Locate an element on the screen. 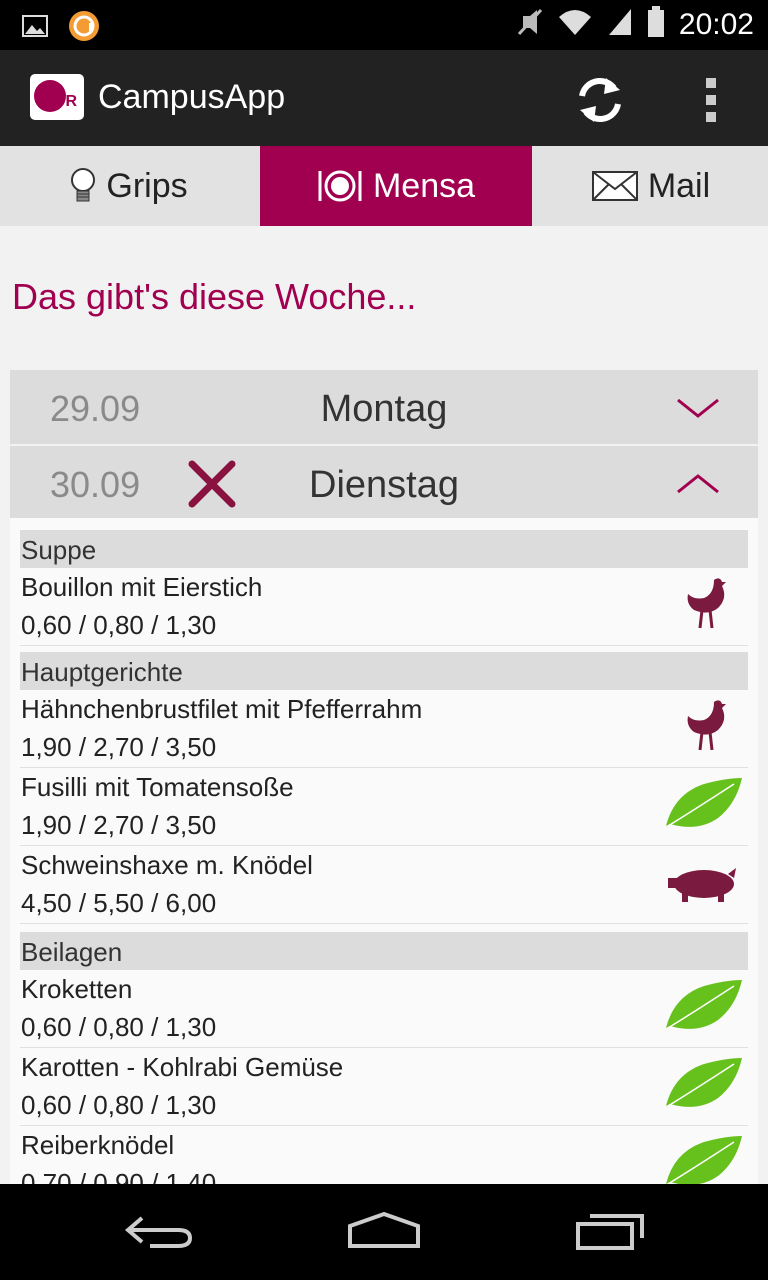 The height and width of the screenshot is (1280, 768). signal-icon is located at coordinates (620, 24).